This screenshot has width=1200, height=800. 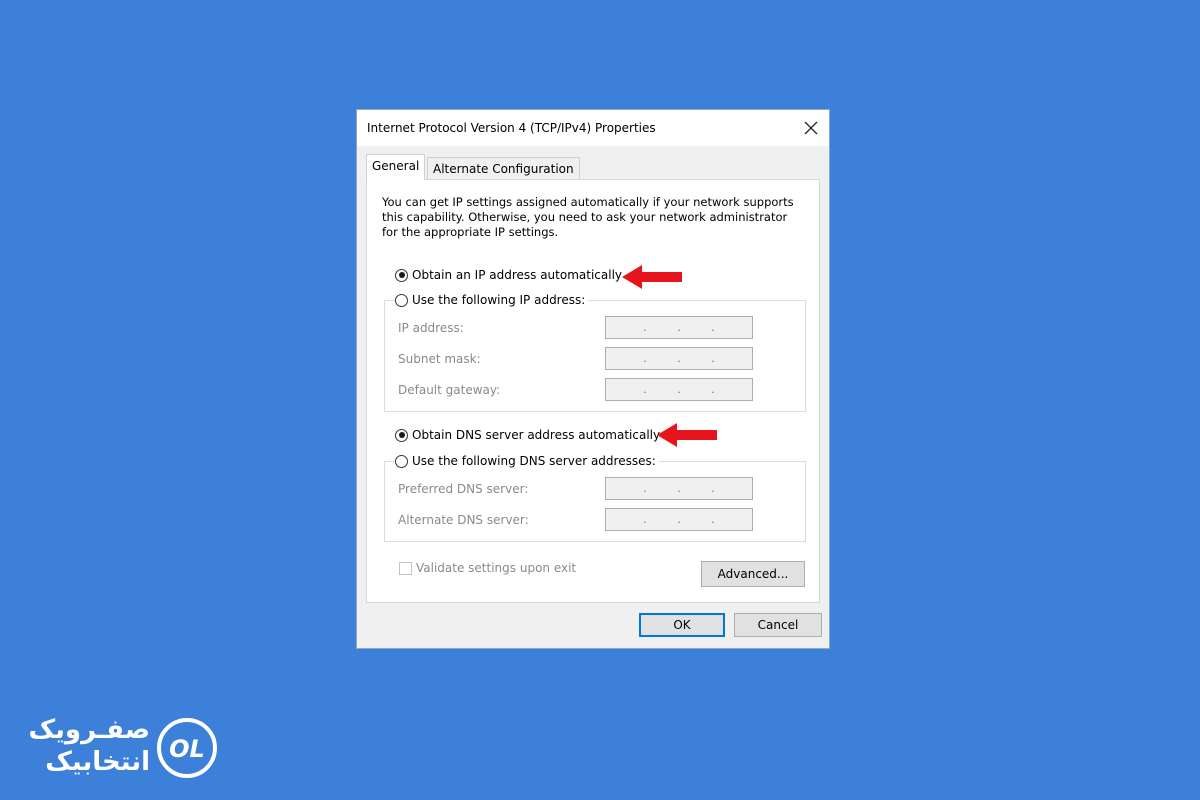 What do you see at coordinates (463, 489) in the screenshot?
I see `preferred-dns-label: Preferred DNS server:` at bounding box center [463, 489].